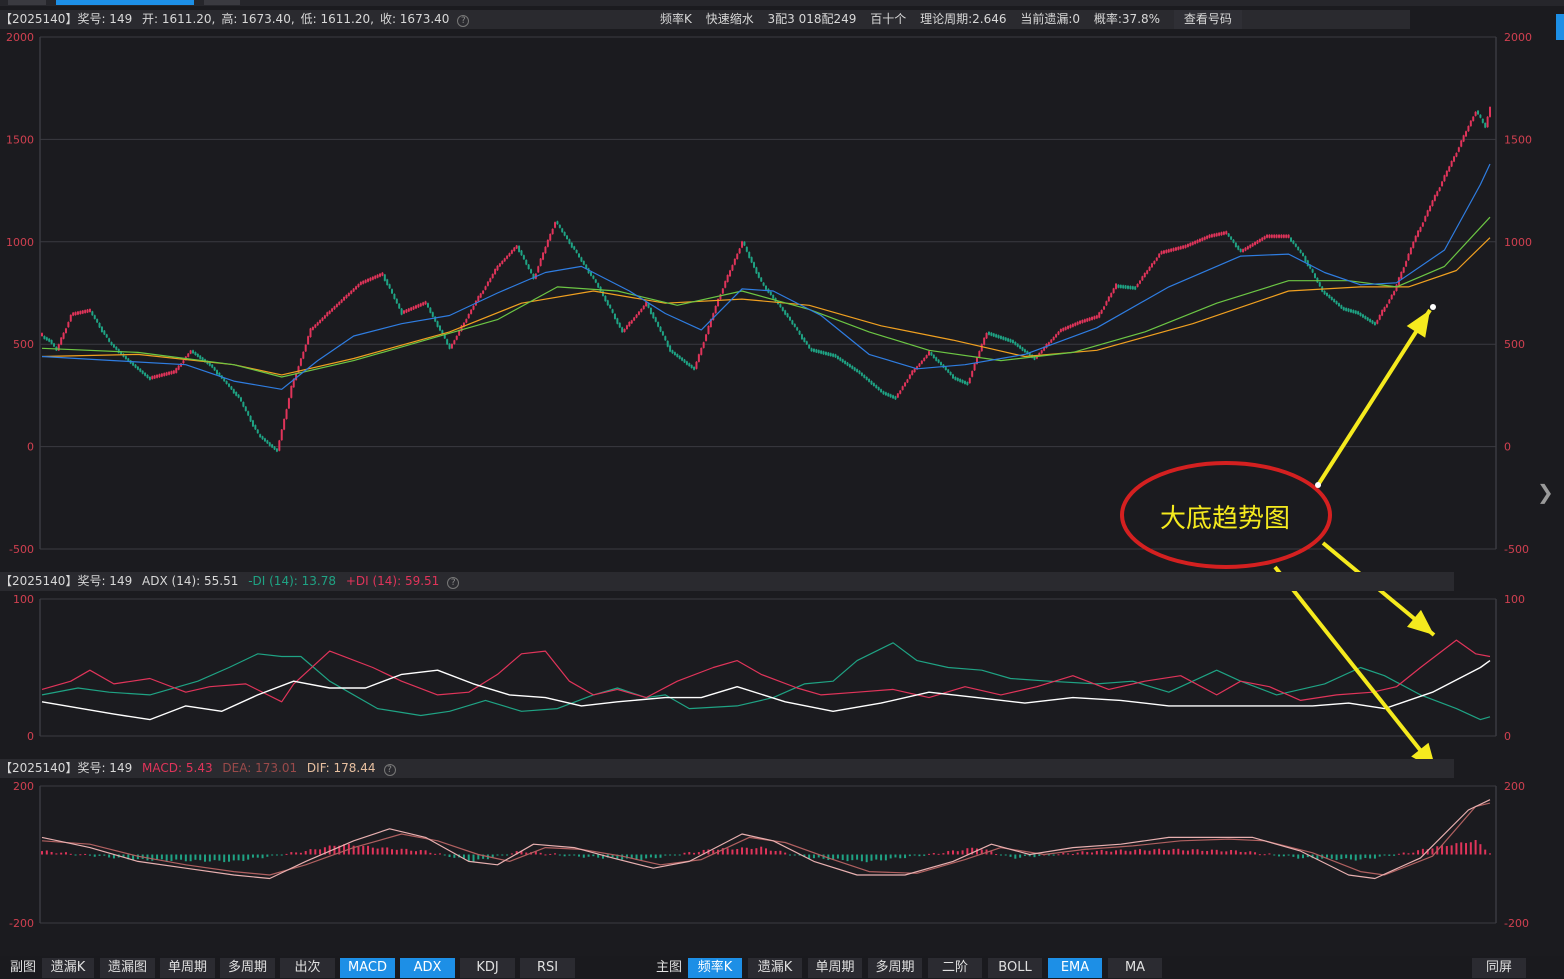 This screenshot has height=979, width=1564. Describe the element at coordinates (247, 968) in the screenshot. I see `sub-tab: 多周期` at that location.